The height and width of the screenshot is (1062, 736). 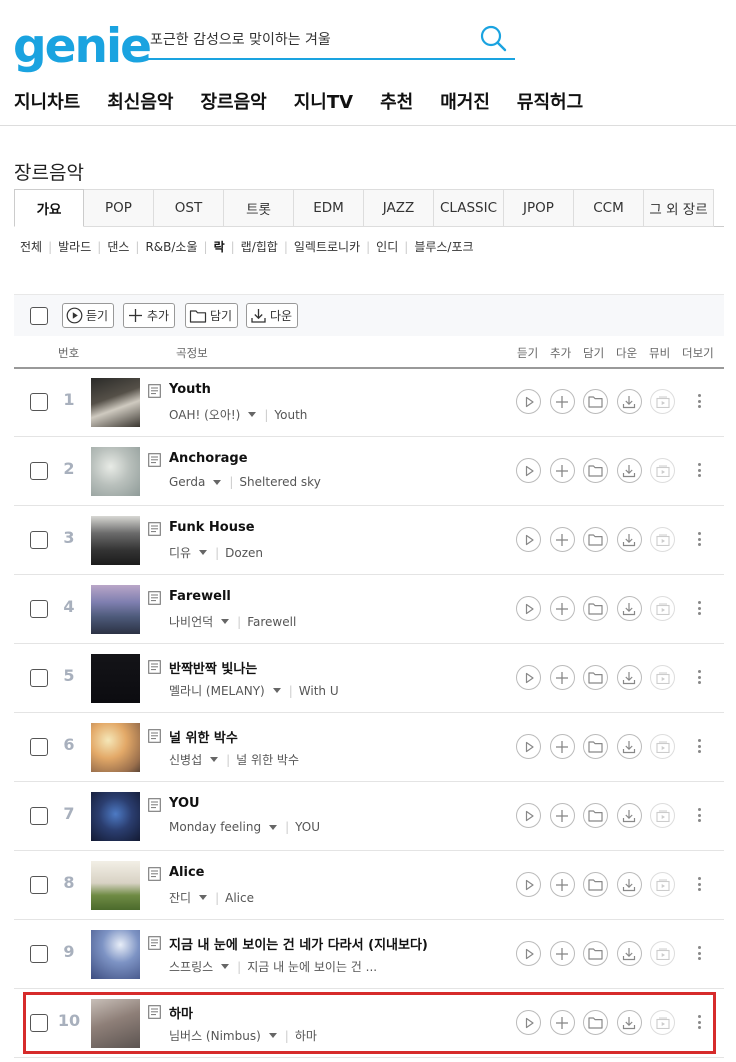 What do you see at coordinates (74, 246) in the screenshot?
I see `subgenre-ballad: 발라드` at bounding box center [74, 246].